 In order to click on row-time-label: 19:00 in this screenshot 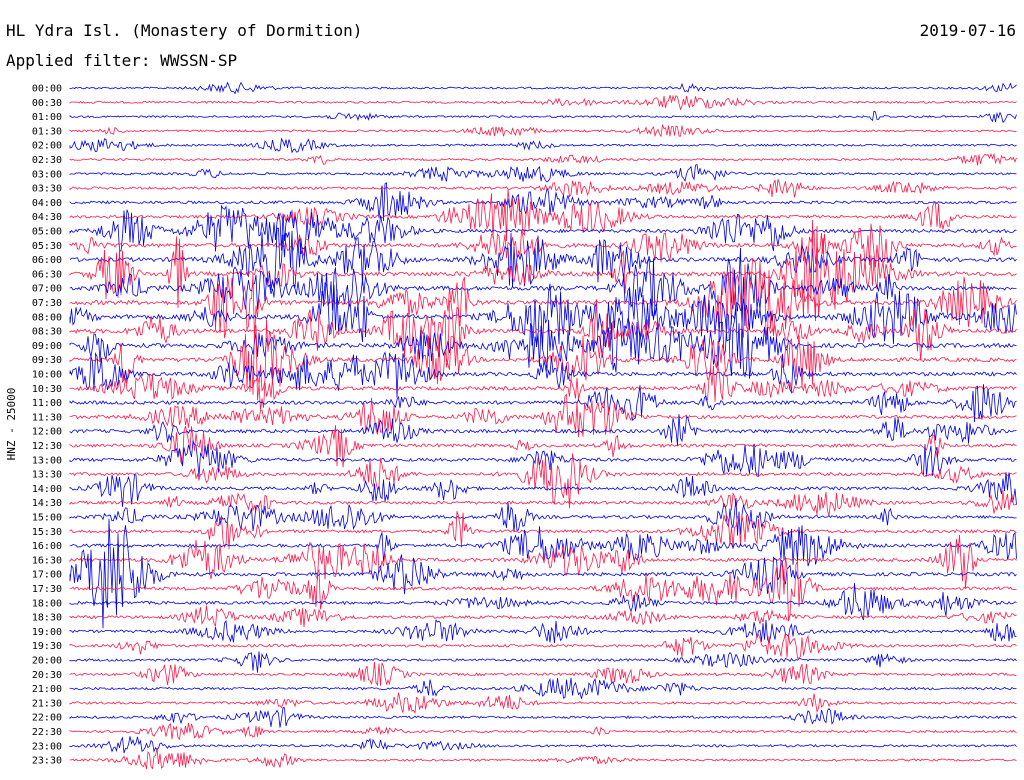, I will do `click(47, 632)`.